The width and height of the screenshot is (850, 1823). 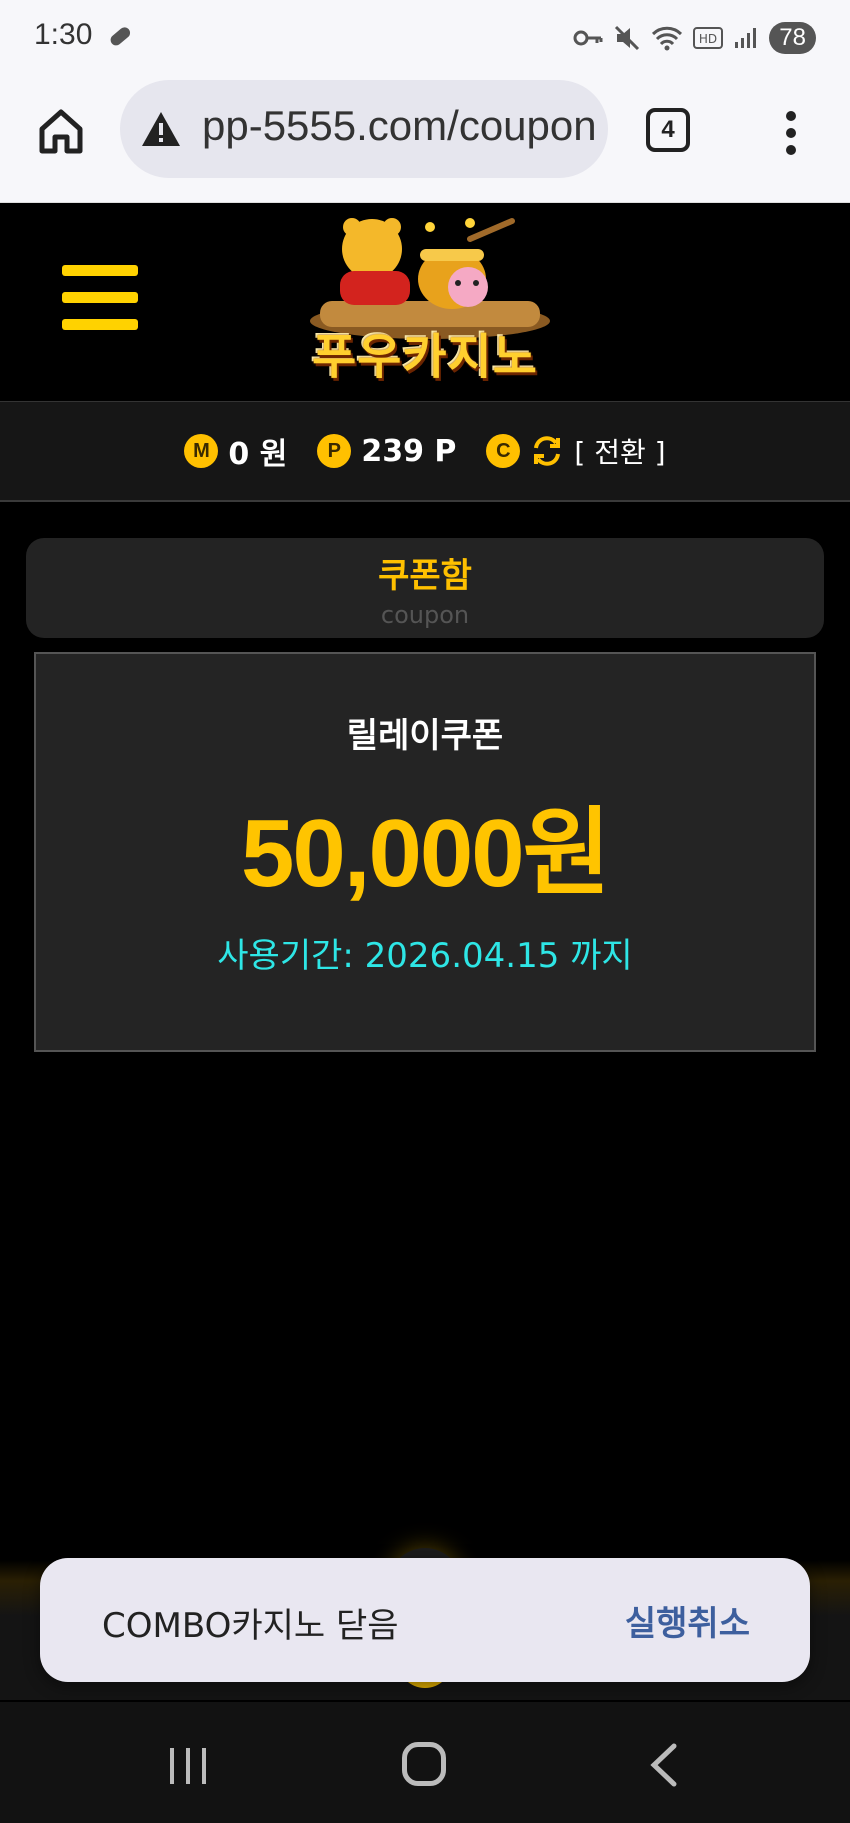 I want to click on snackbar: COMBO카지노 닫음 실행취소, so click(x=425, y=1620).